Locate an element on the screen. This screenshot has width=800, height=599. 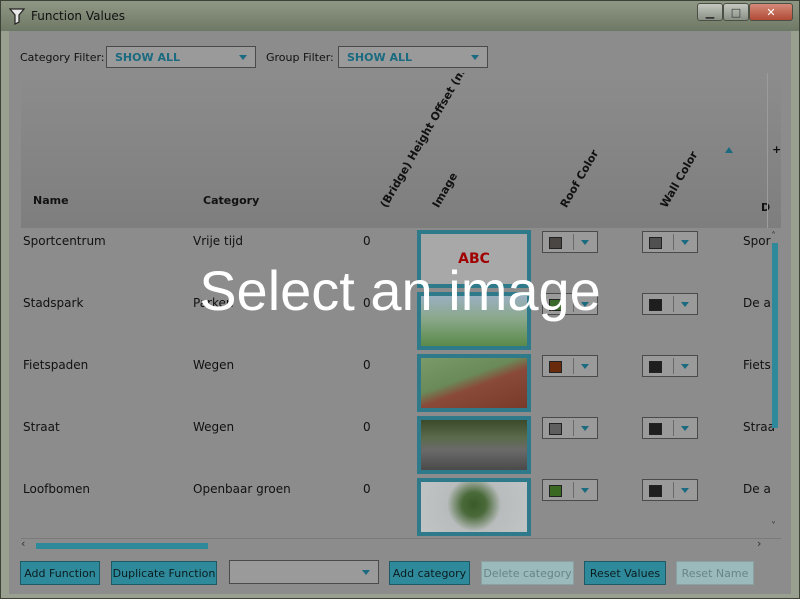
function-dropdown is located at coordinates (304, 572).